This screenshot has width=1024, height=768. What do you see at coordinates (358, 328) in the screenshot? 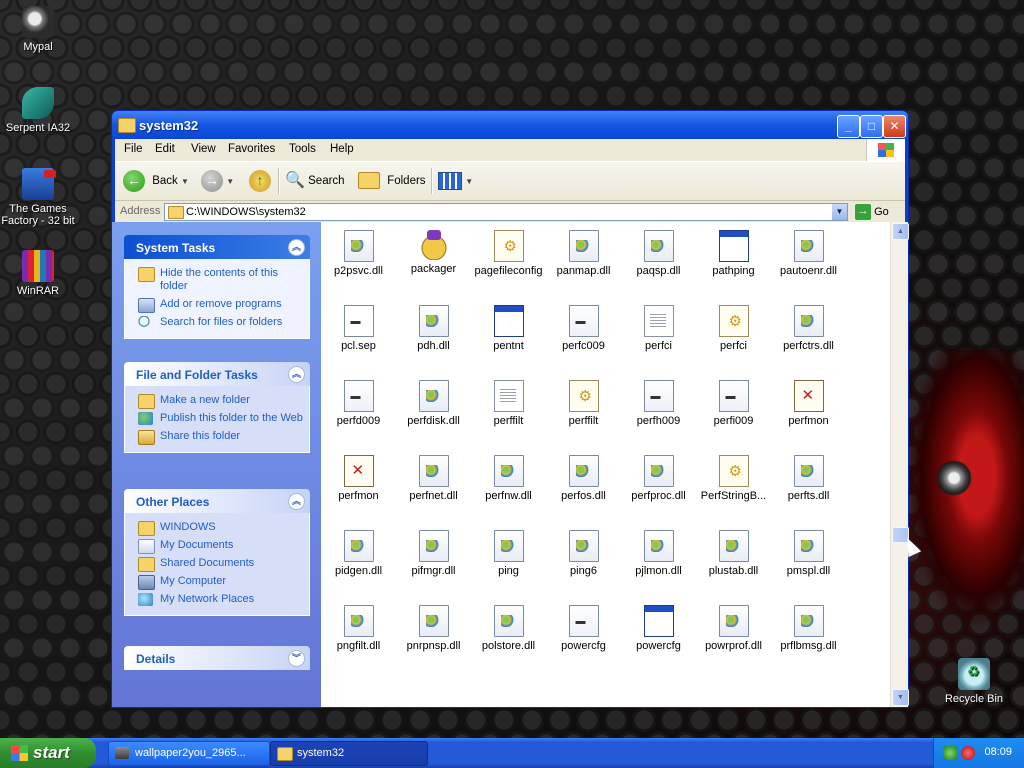
I see `file-item: pcl.sep` at bounding box center [358, 328].